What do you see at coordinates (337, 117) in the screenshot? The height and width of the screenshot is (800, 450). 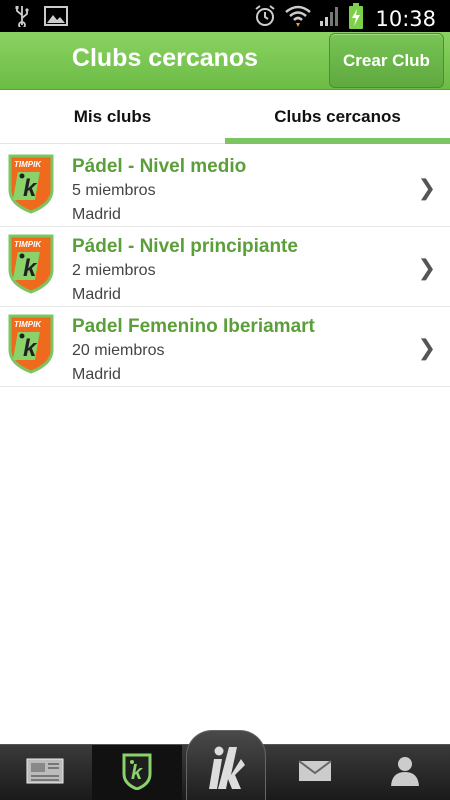 I see `tab-clubs-cercanos: Clubs cercanos` at bounding box center [337, 117].